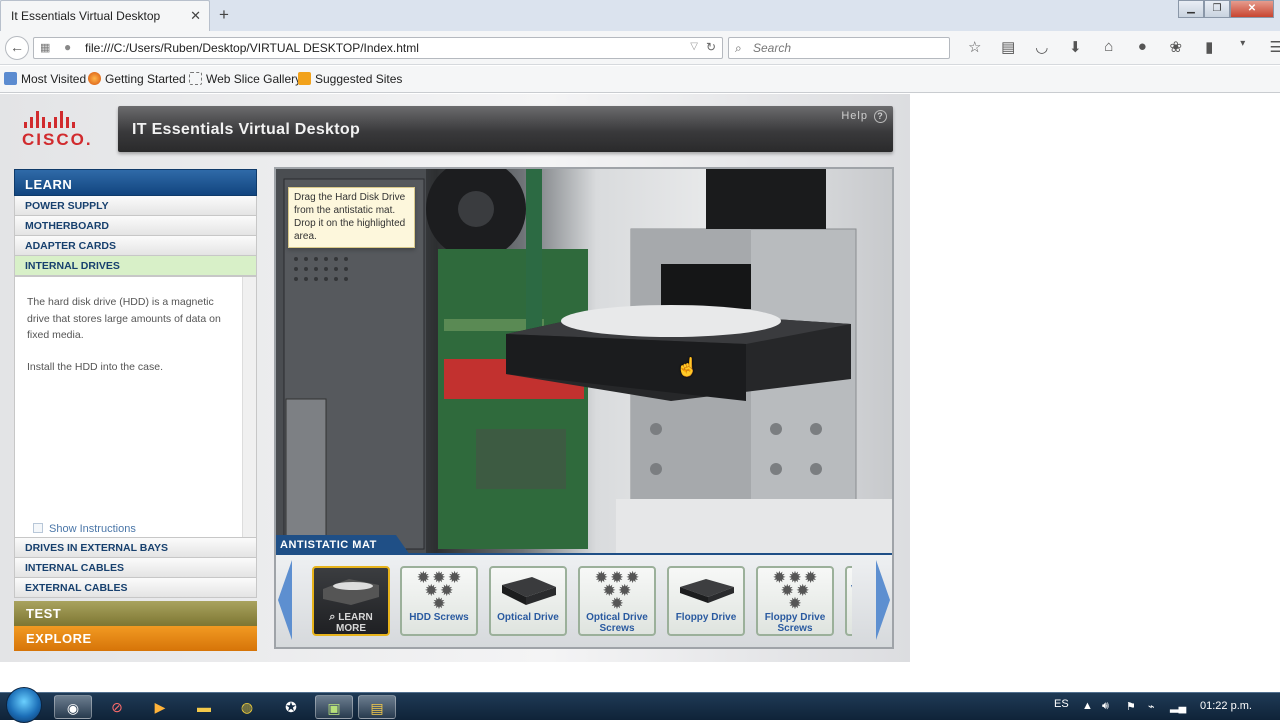  I want to click on minimize-button: ▁, so click(1191, 9).